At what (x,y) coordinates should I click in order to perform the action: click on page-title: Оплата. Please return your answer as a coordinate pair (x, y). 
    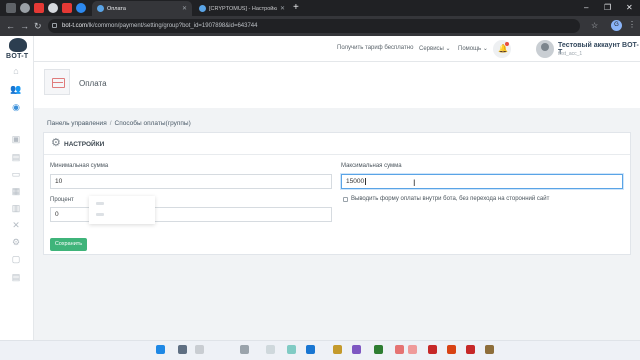
    Looking at the image, I should click on (93, 83).